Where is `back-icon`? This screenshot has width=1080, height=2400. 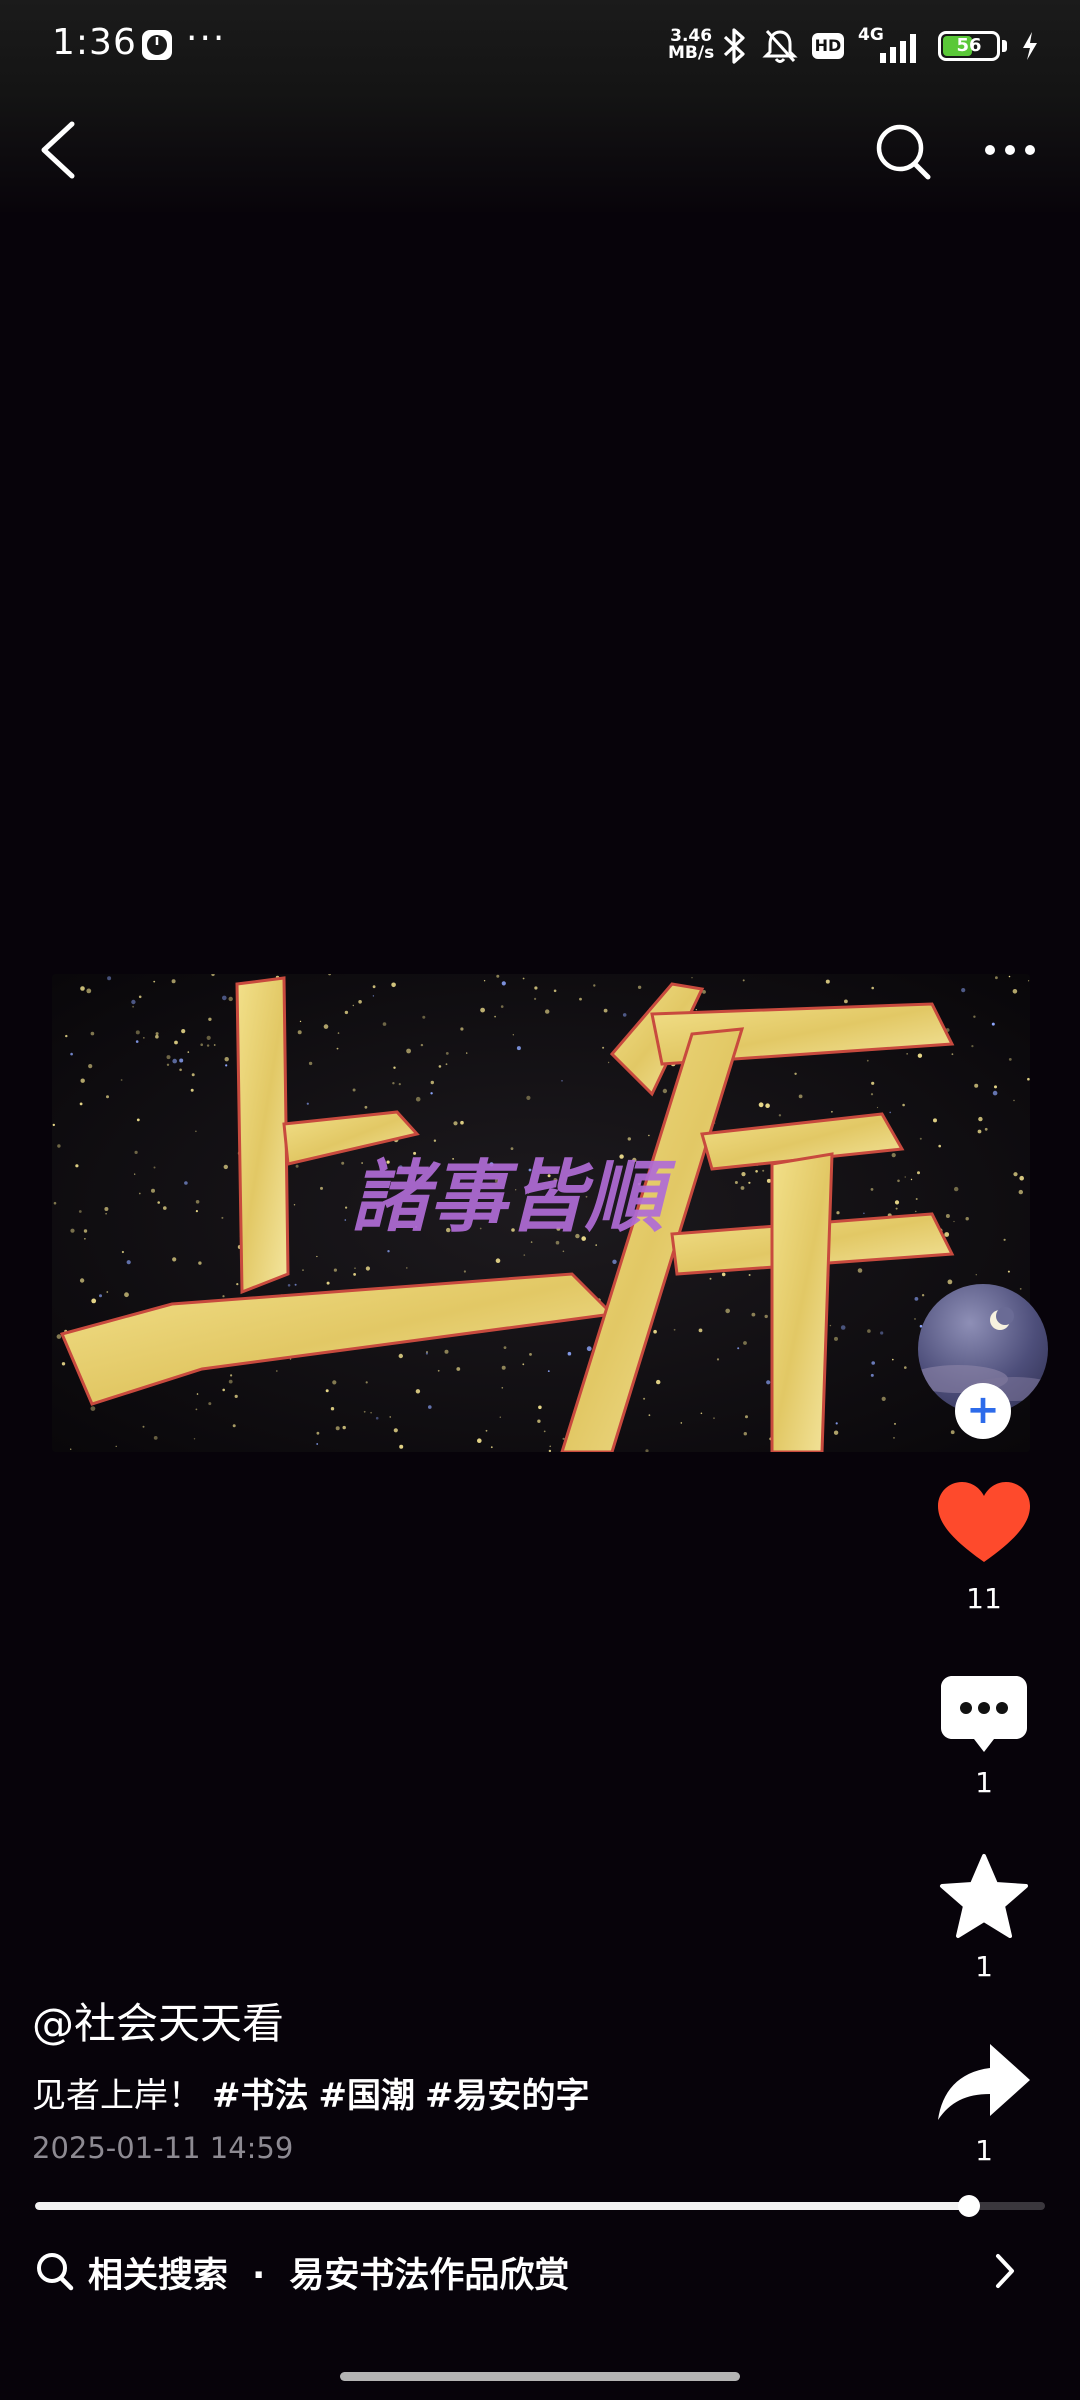 back-icon is located at coordinates (60, 150).